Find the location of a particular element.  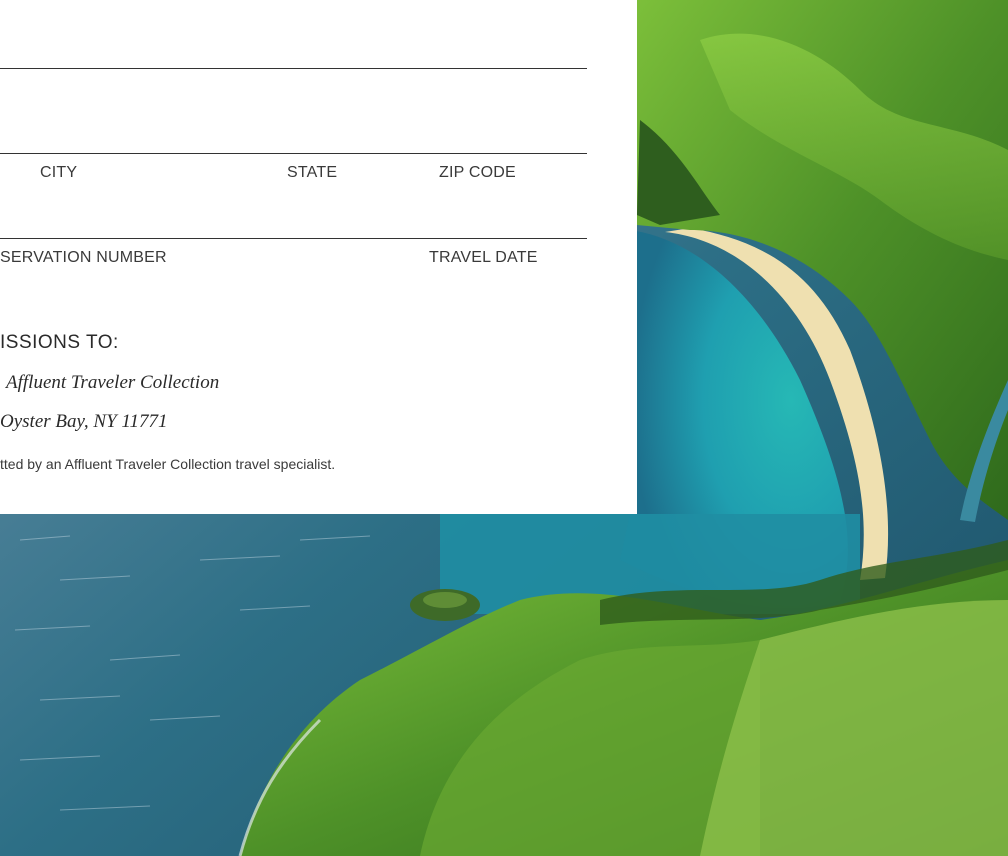

collection-name: Affluent Traveler Collection is located at coordinates (113, 382).